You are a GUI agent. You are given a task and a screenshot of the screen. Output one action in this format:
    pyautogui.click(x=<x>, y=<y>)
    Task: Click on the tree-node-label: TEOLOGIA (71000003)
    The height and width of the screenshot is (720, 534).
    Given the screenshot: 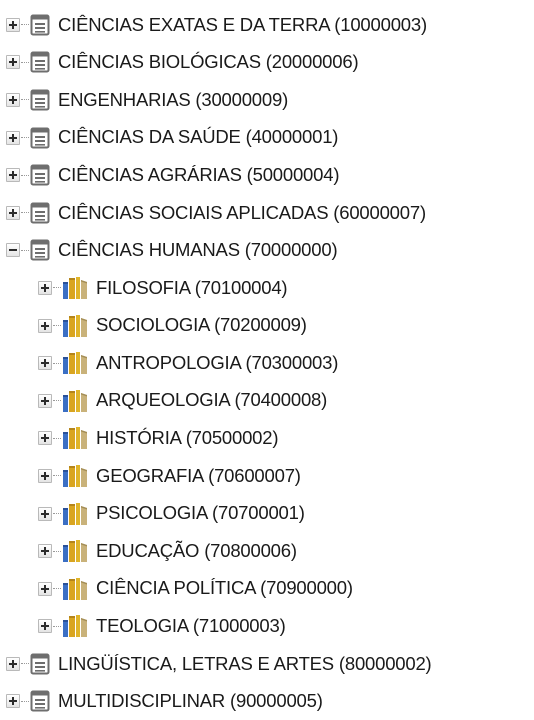 What is the action you would take?
    pyautogui.click(x=191, y=626)
    